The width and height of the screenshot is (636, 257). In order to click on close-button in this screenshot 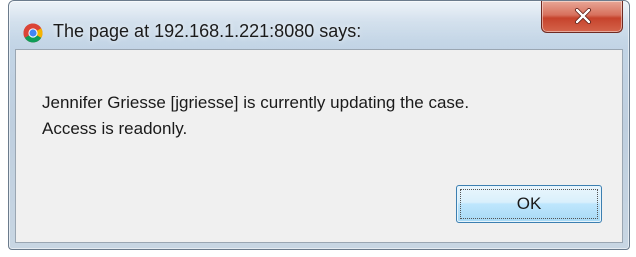, I will do `click(582, 17)`.